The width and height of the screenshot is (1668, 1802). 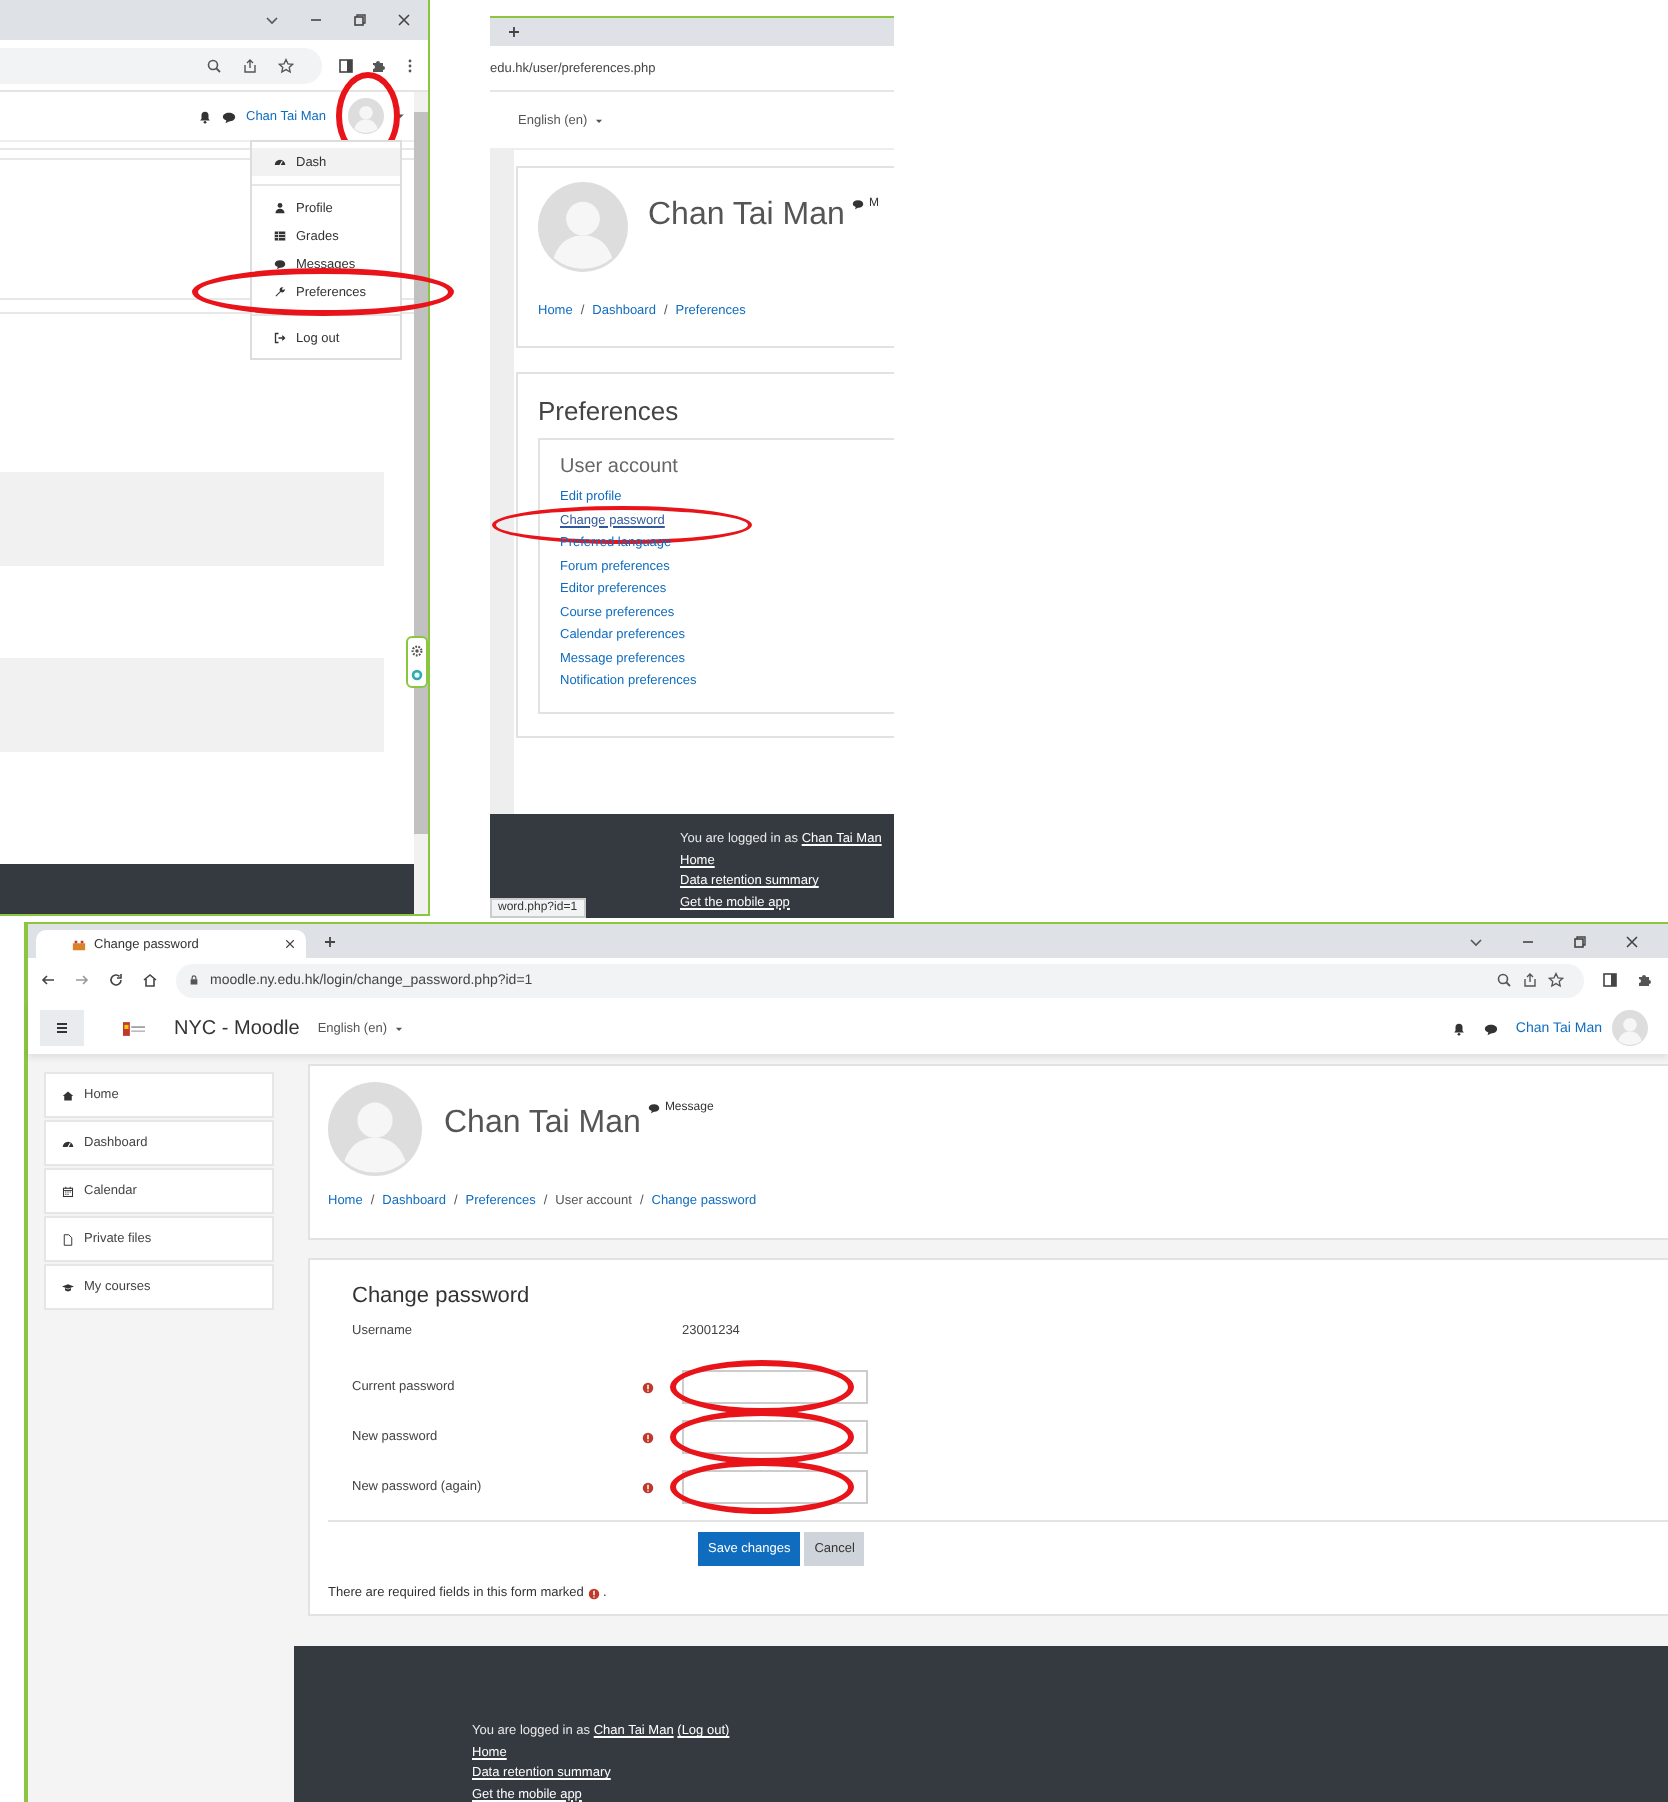 What do you see at coordinates (237, 1028) in the screenshot?
I see `site-name: NYC - Moodle` at bounding box center [237, 1028].